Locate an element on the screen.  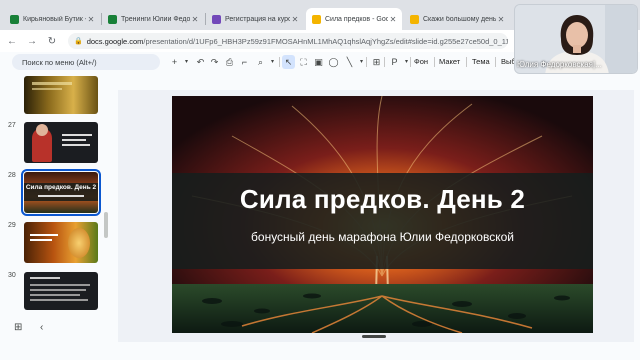
redo-icon: ↷ is located at coordinates (214, 62).